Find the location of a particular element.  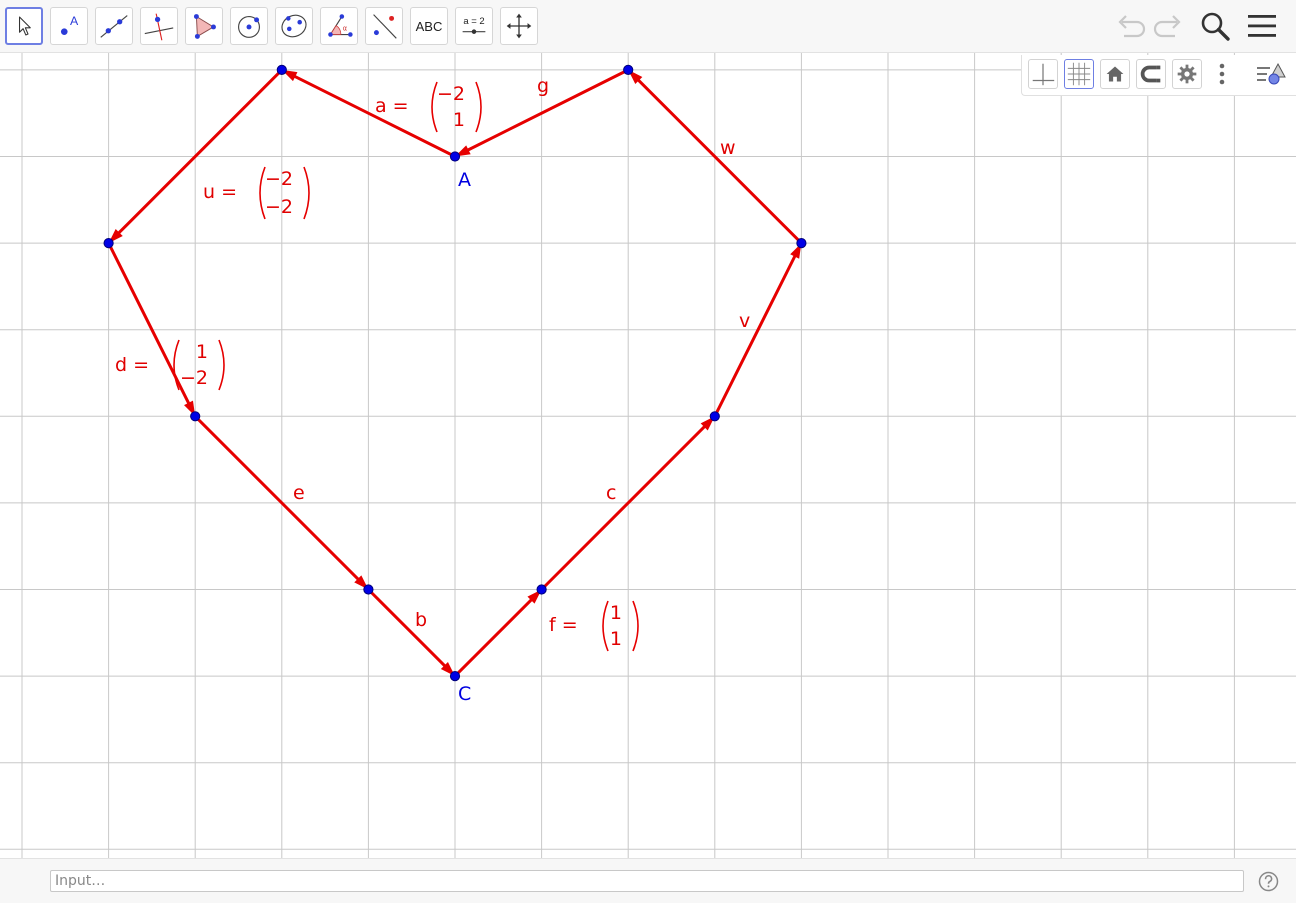

polygon-tool-button is located at coordinates (204, 26).